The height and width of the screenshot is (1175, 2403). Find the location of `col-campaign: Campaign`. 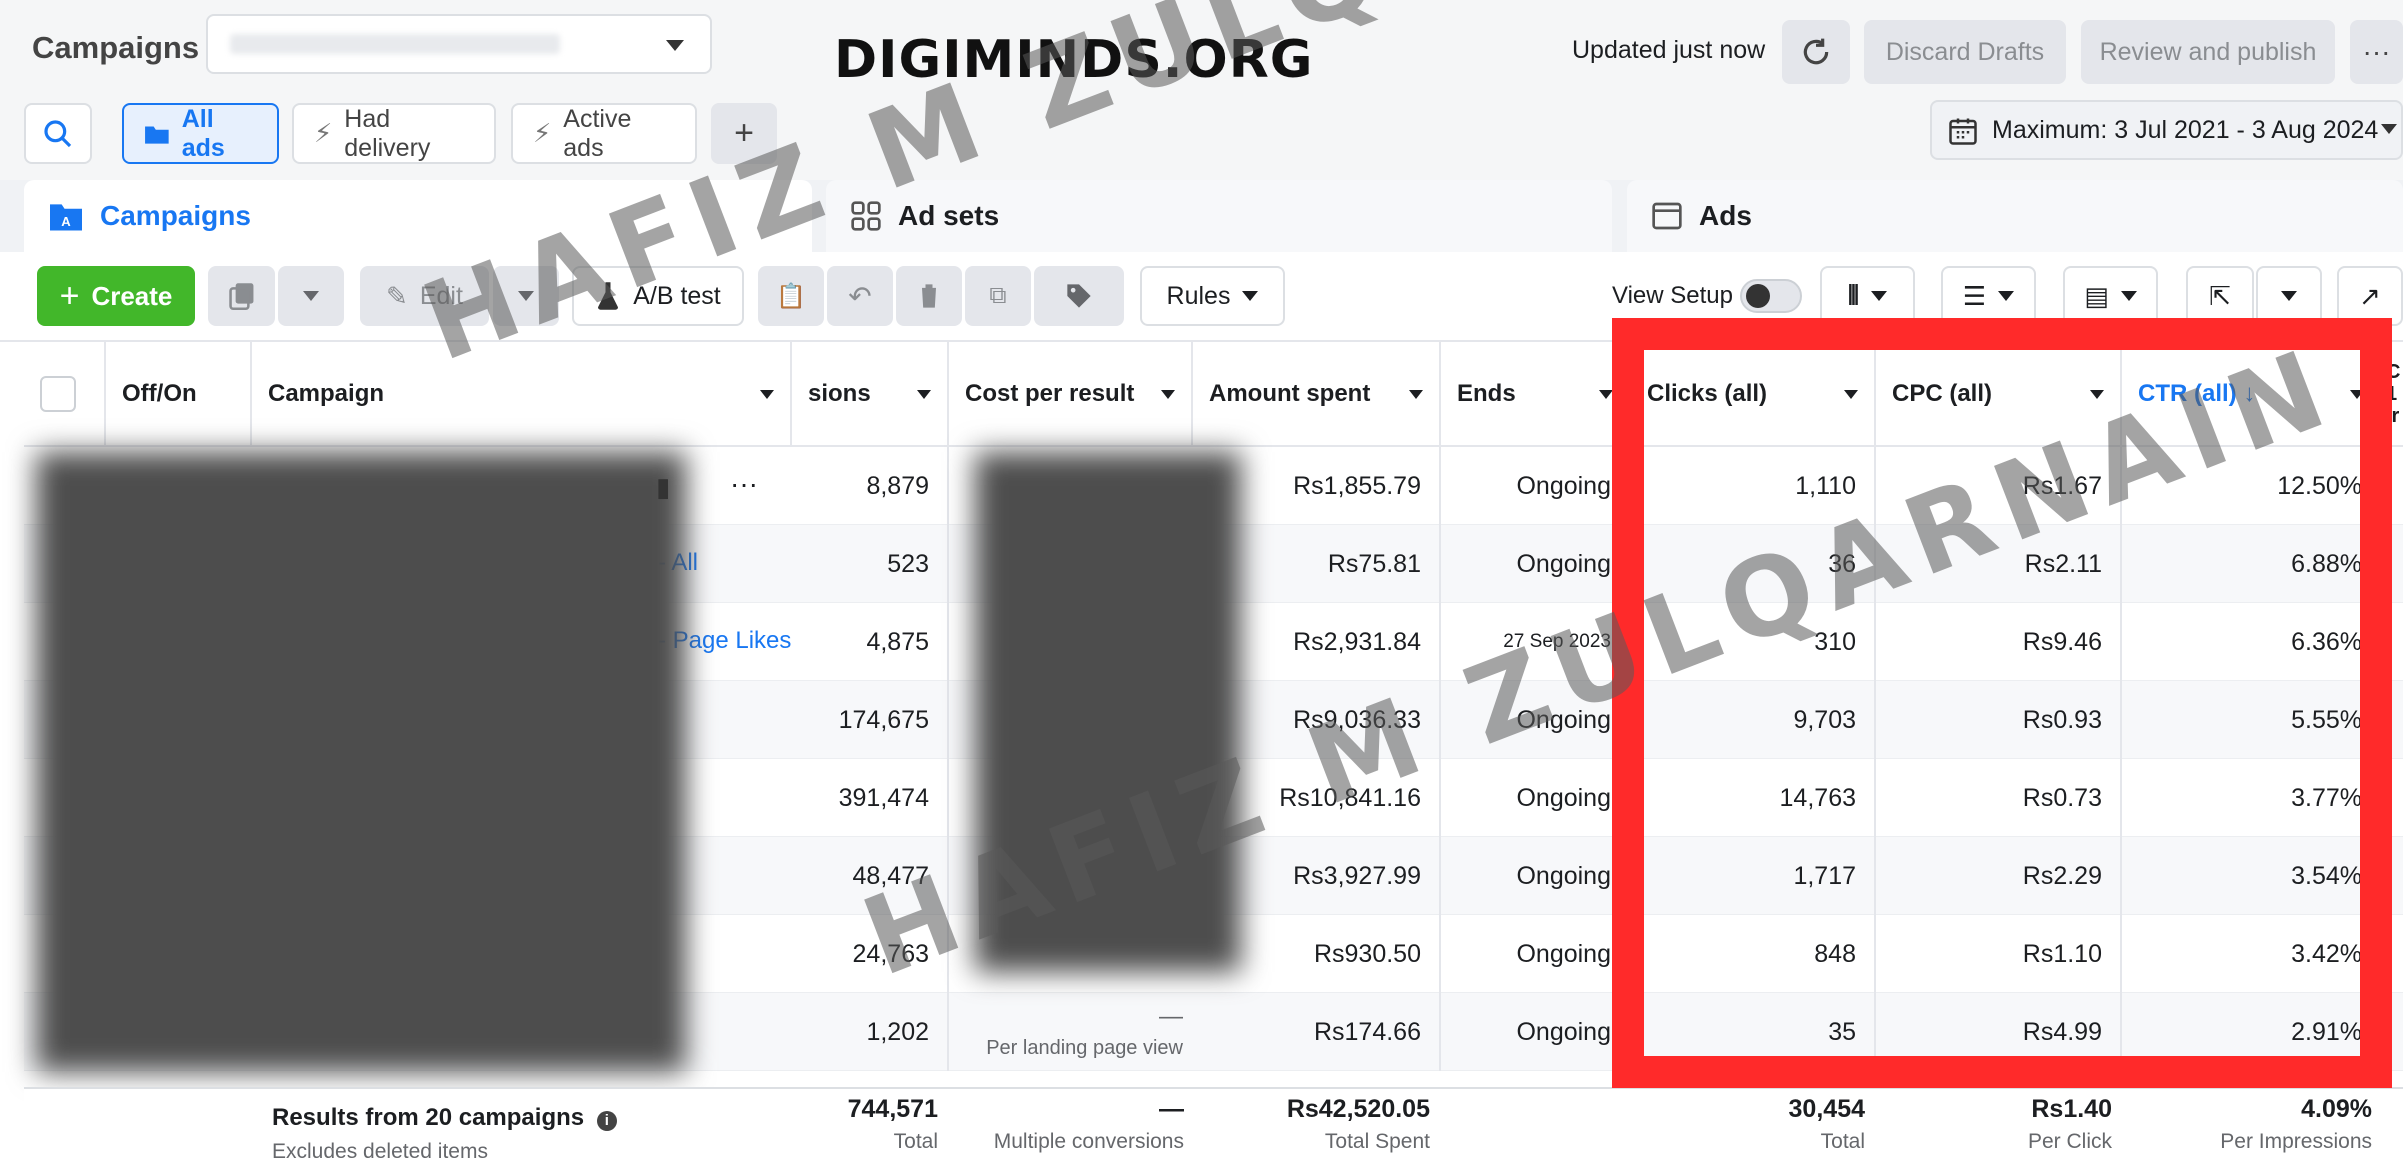

col-campaign: Campaign is located at coordinates (522, 394).